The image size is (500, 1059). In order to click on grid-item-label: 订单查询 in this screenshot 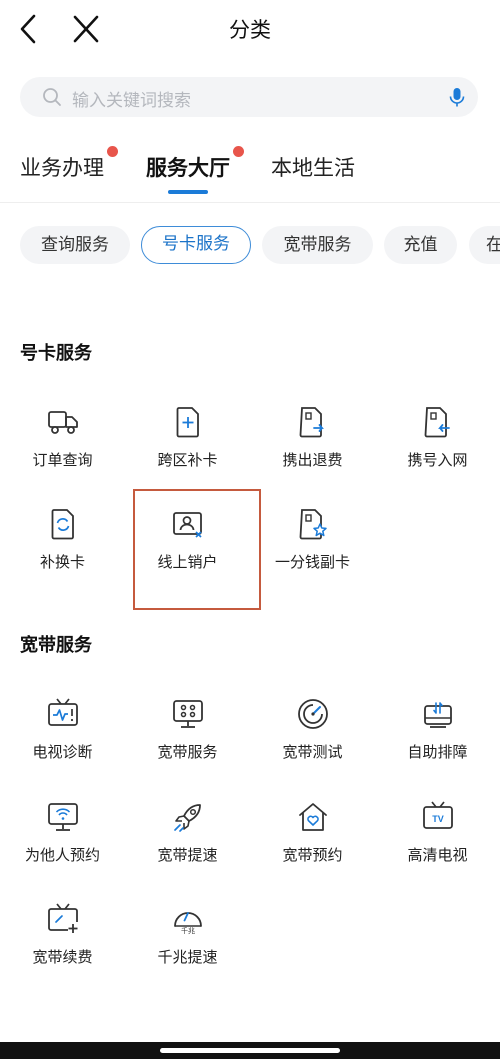, I will do `click(62, 460)`.